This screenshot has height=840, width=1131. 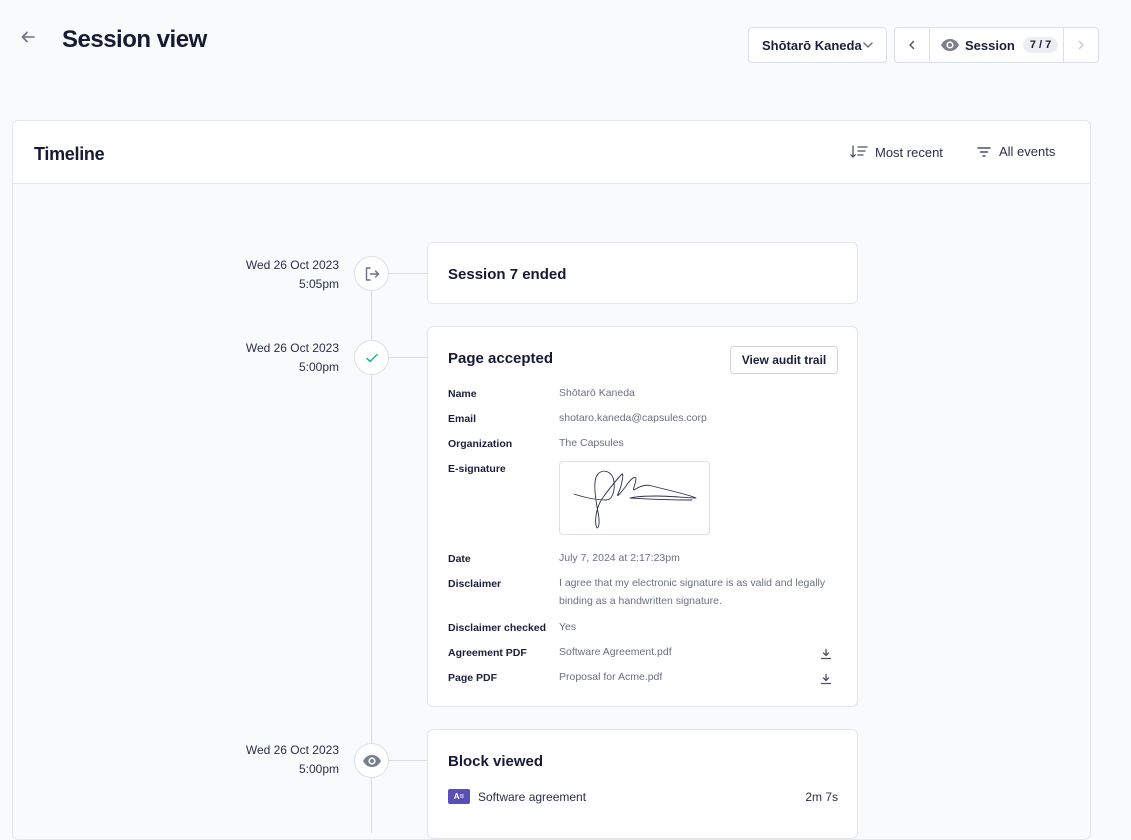 I want to click on field-value-agreement-pdf: Software Agreement.pdf, so click(x=615, y=652).